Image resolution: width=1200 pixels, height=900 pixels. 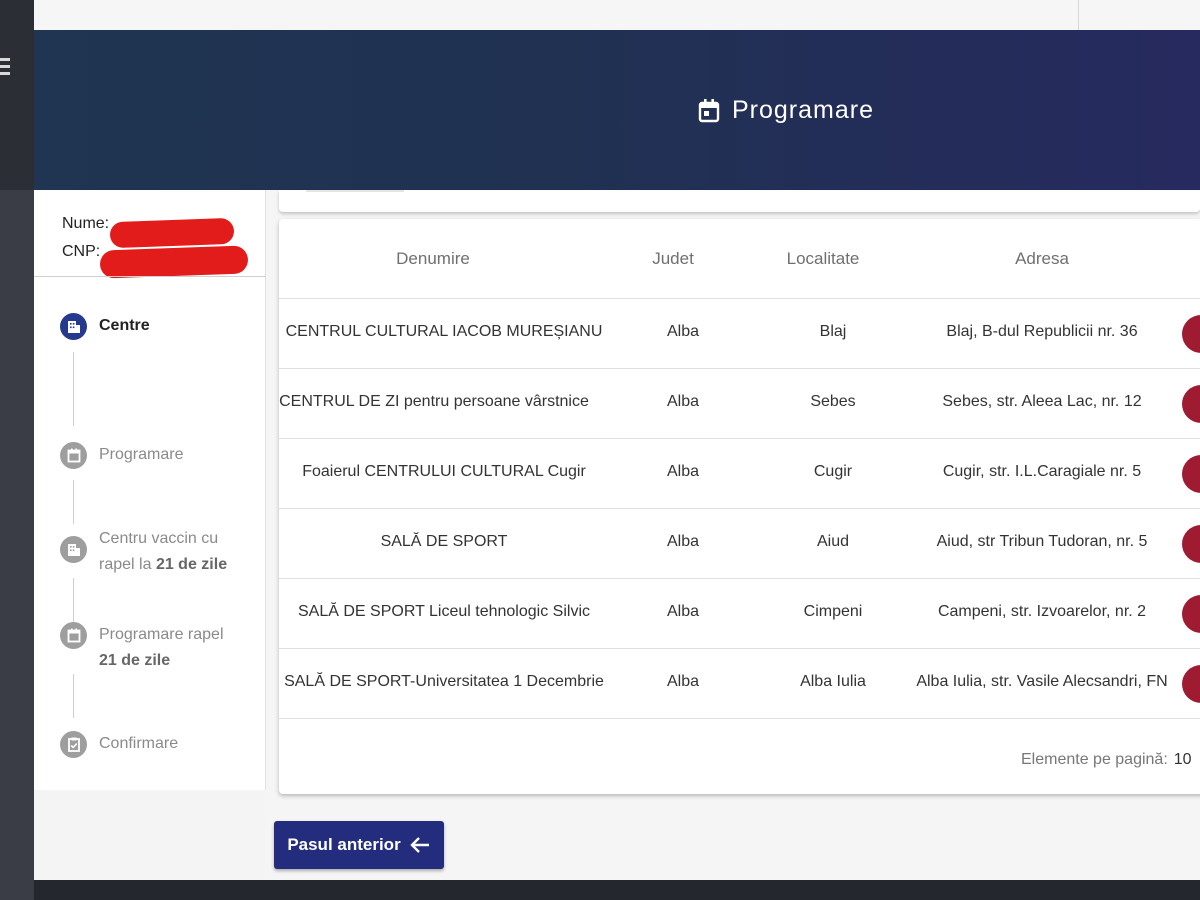 I want to click on previous-step-label: Pasul anterior, so click(x=344, y=844).